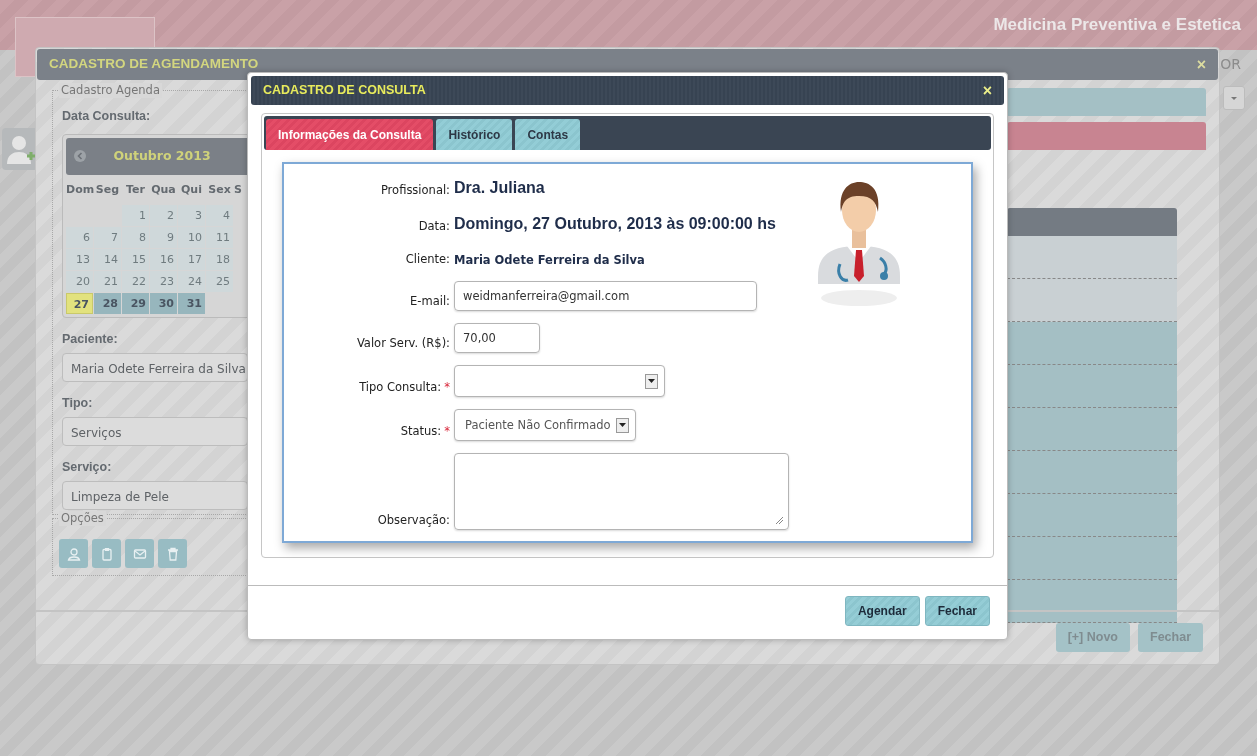 Image resolution: width=1257 pixels, height=756 pixels. Describe the element at coordinates (20, 149) in the screenshot. I see `add-user-icon` at that location.